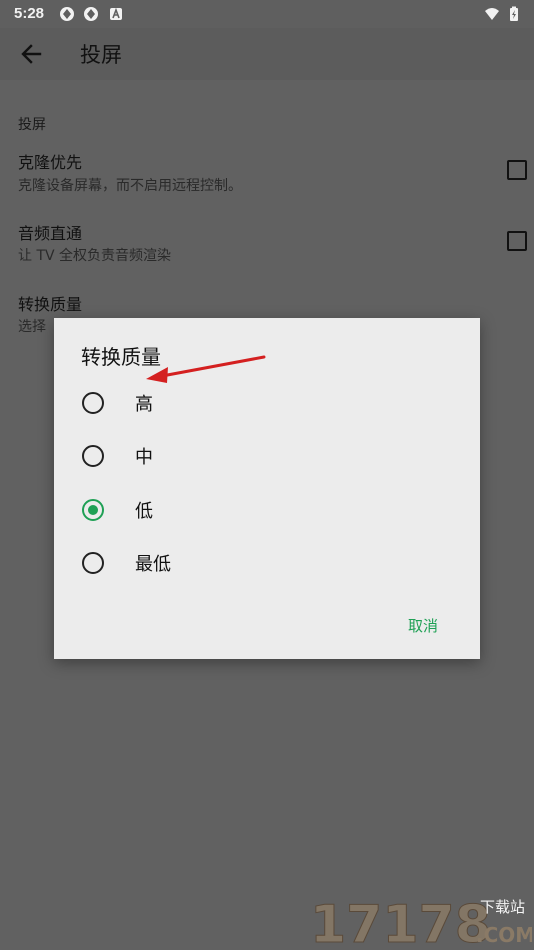 This screenshot has height=950, width=534. I want to click on radio-button-selected, so click(93, 510).